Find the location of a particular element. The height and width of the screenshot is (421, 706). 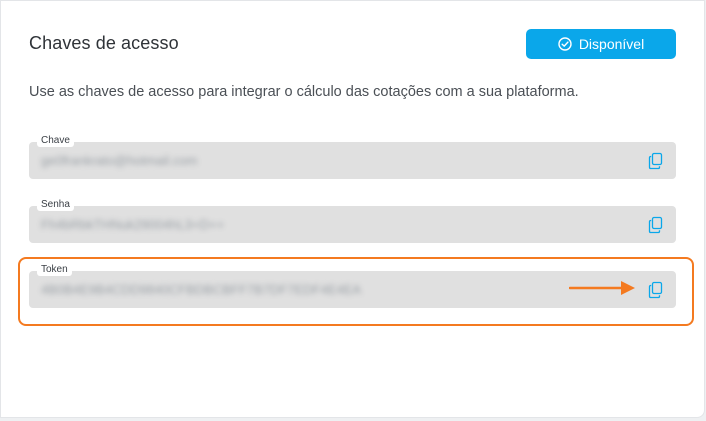

arrow-right-icon is located at coordinates (602, 288).